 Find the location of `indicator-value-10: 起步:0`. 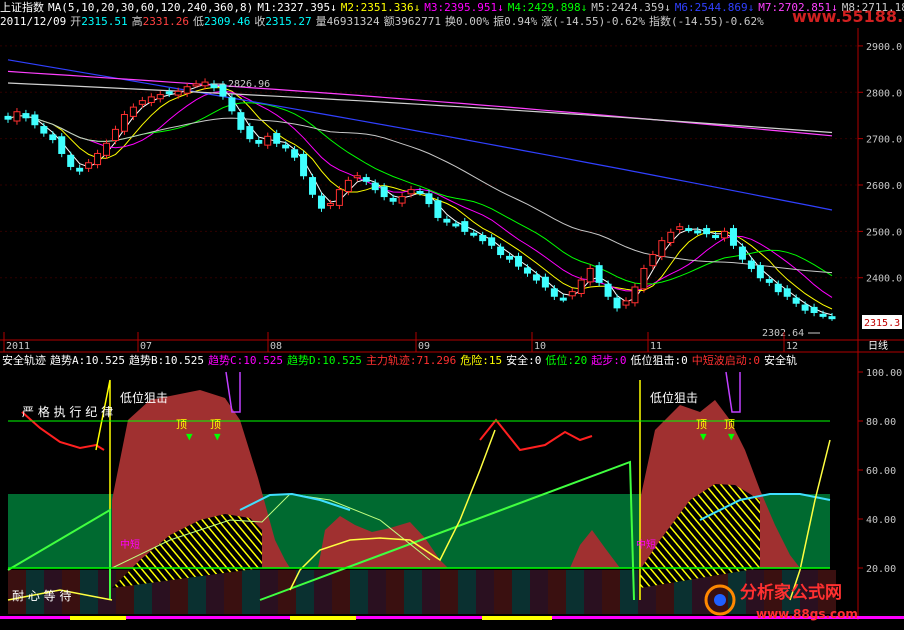

indicator-value-10: 起步:0 is located at coordinates (609, 360).